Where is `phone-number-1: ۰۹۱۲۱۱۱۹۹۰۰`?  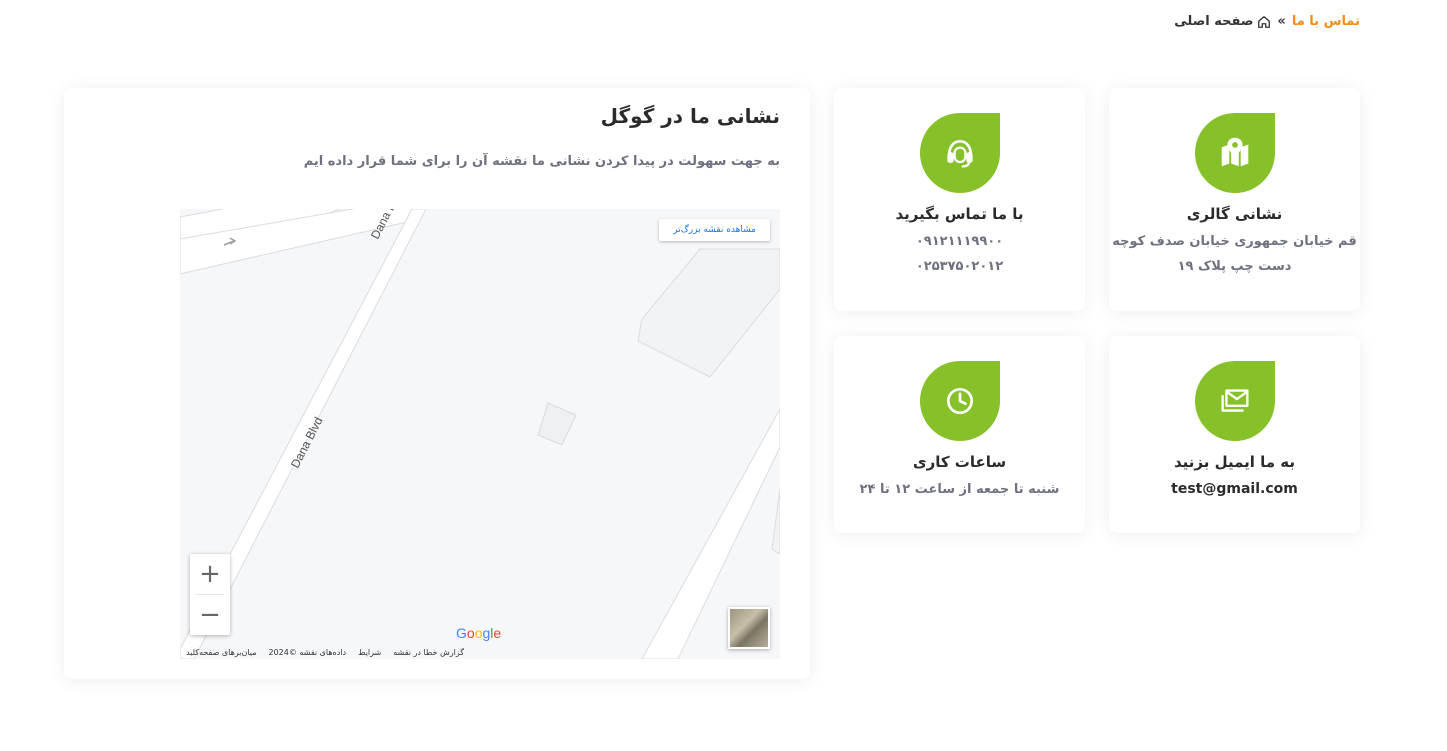 phone-number-1: ۰۹۱۲۱۱۱۹۹۰۰ is located at coordinates (959, 241).